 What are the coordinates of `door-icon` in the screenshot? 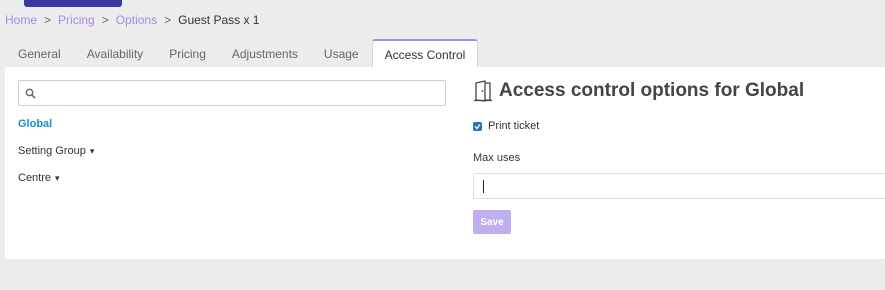 It's located at (483, 91).